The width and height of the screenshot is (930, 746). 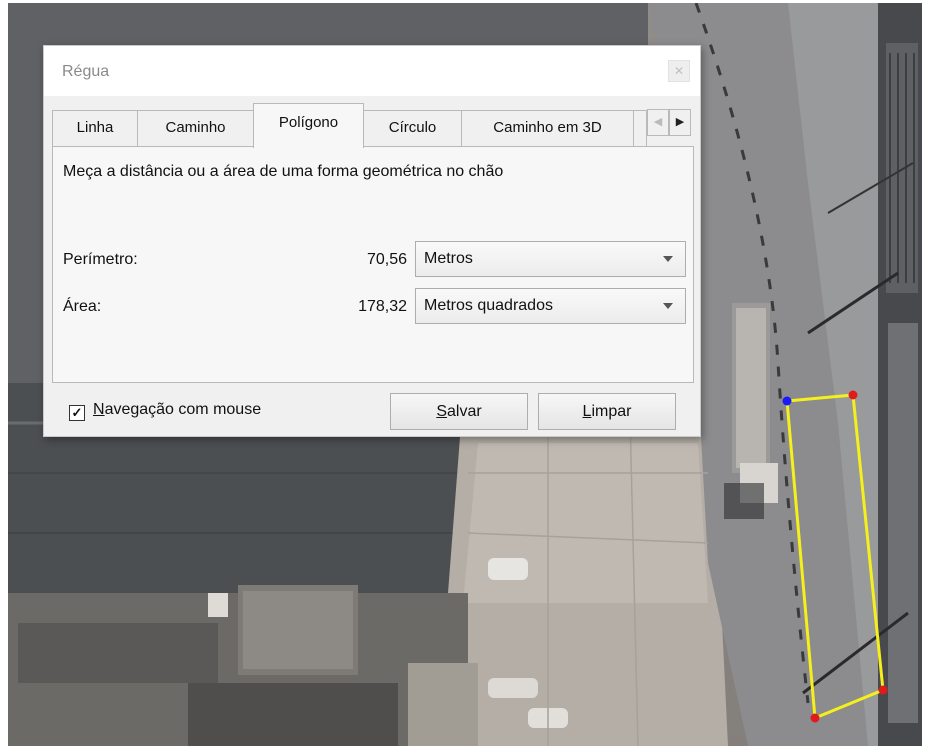 I want to click on clear-label: impar, so click(x=611, y=411).